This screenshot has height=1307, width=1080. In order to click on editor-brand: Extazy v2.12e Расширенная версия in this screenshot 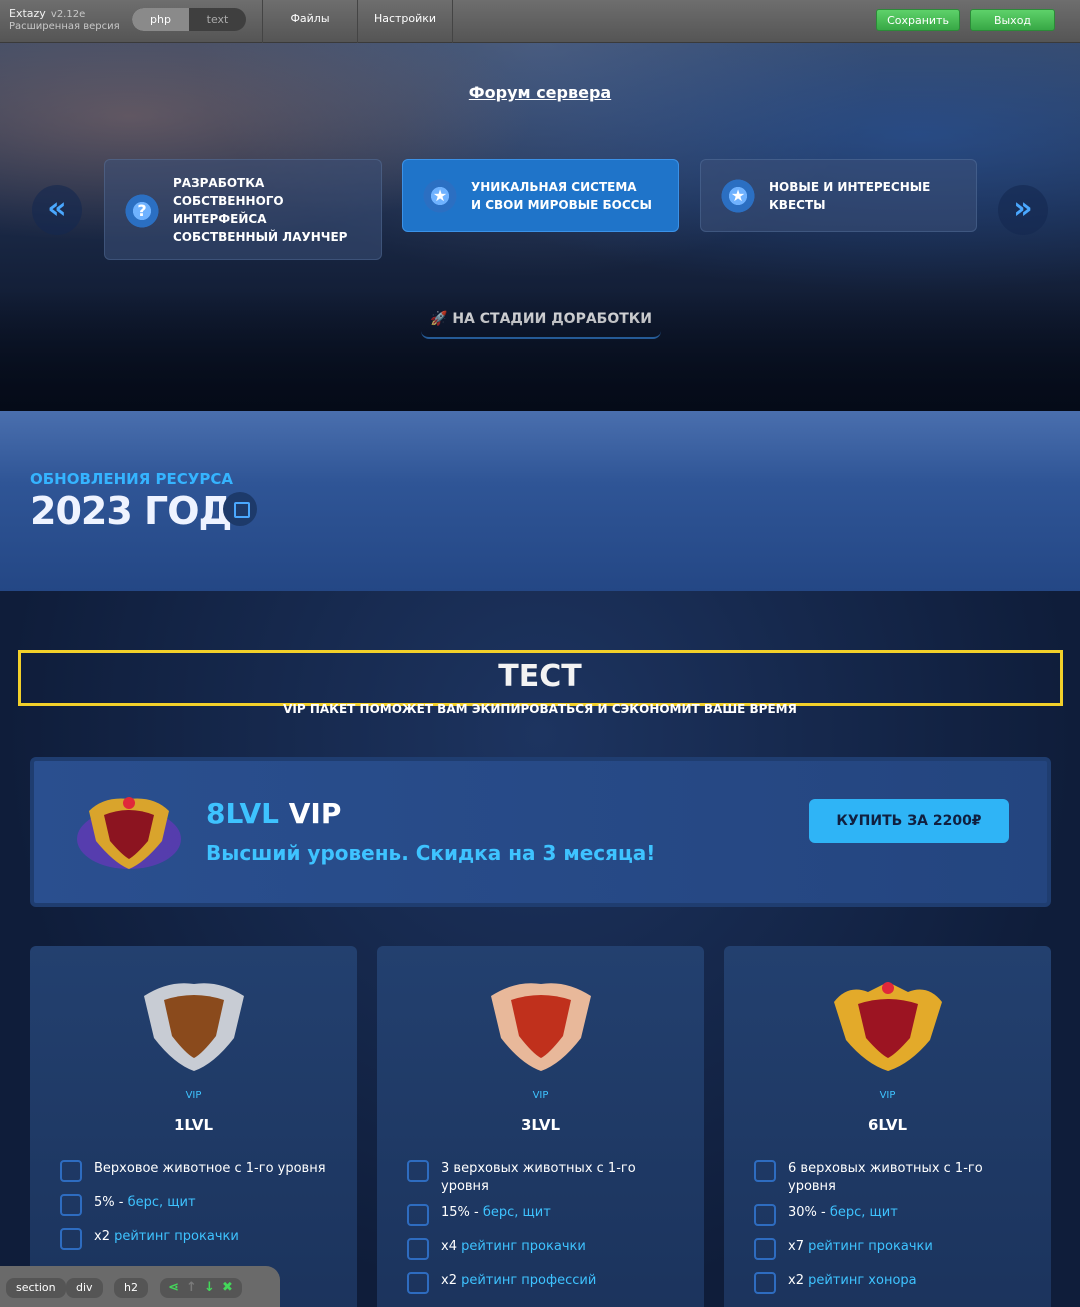, I will do `click(64, 19)`.